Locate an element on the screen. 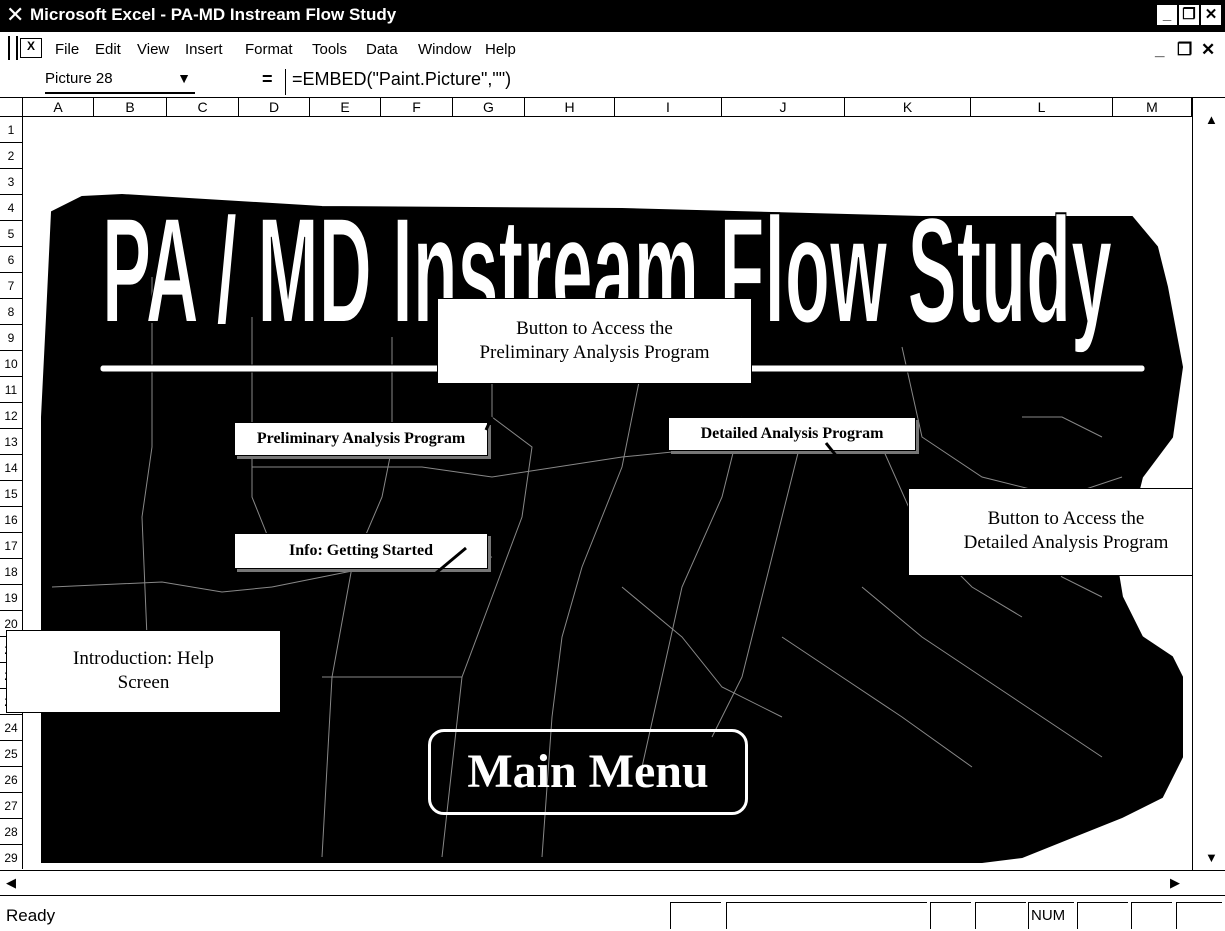  status-num-panel: NUM is located at coordinates (1051, 915).